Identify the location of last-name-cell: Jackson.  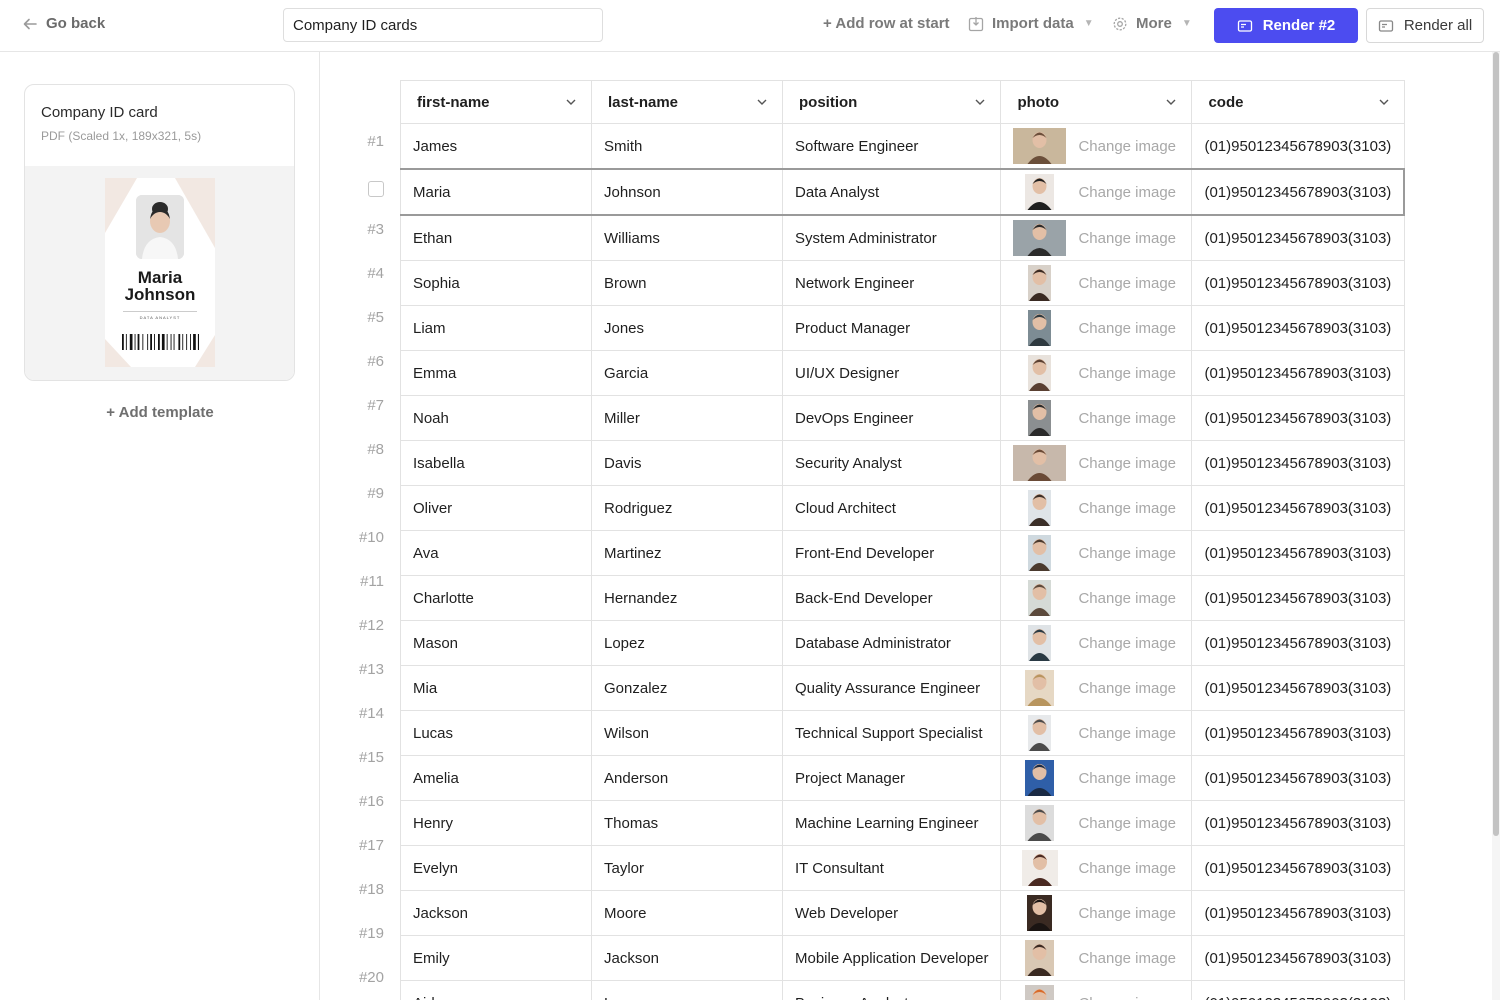
(687, 958).